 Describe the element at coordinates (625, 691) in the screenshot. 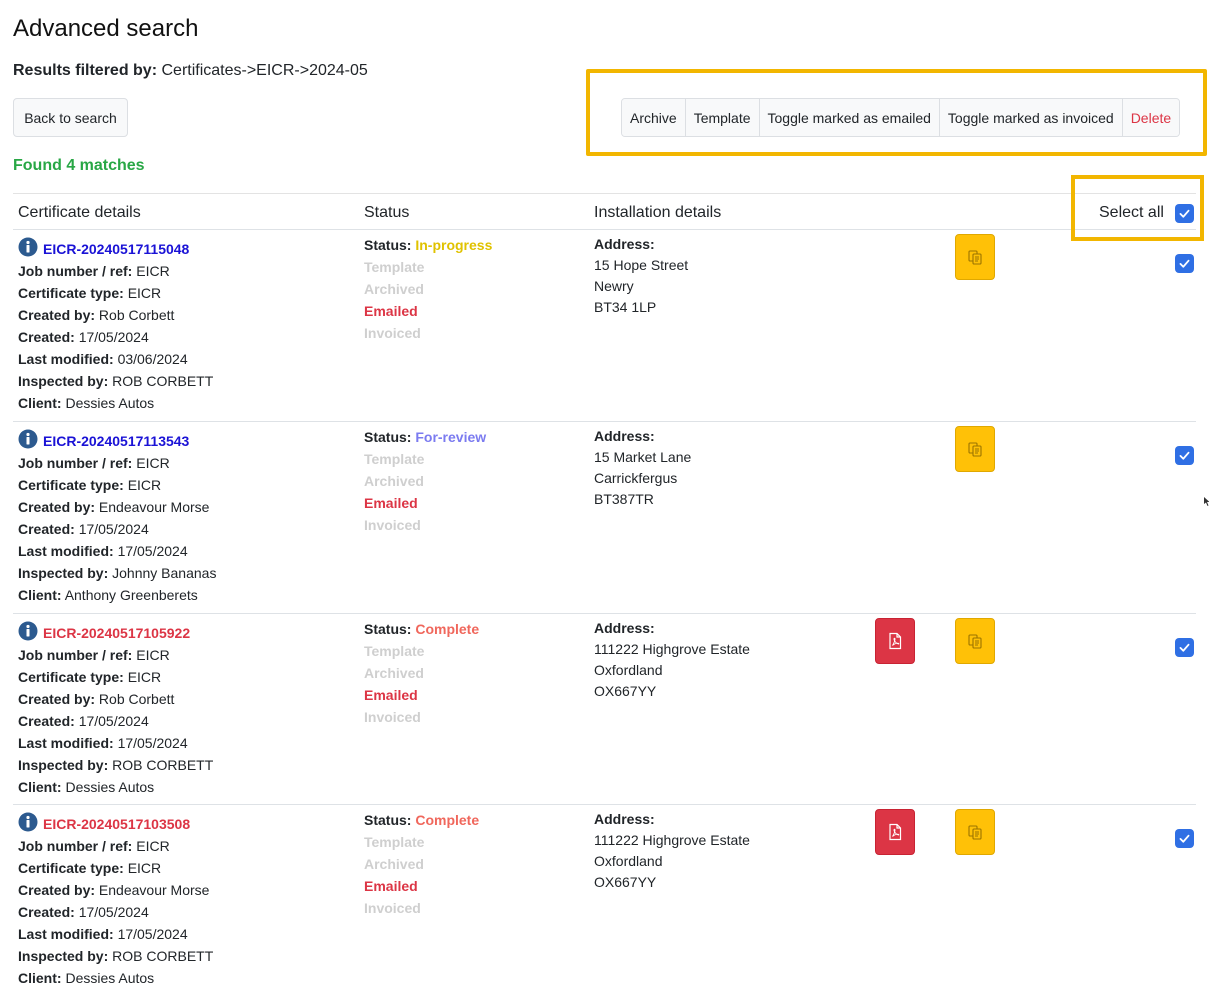

I see `address-line: OX667YY` at that location.